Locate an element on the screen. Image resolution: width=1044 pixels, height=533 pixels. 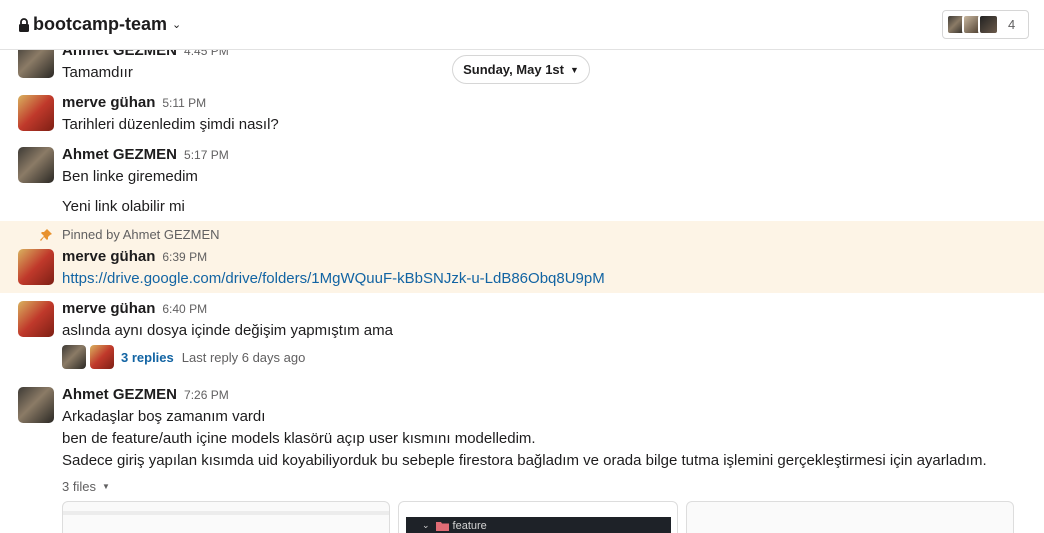
folder-name: feature is located at coordinates (469, 526).